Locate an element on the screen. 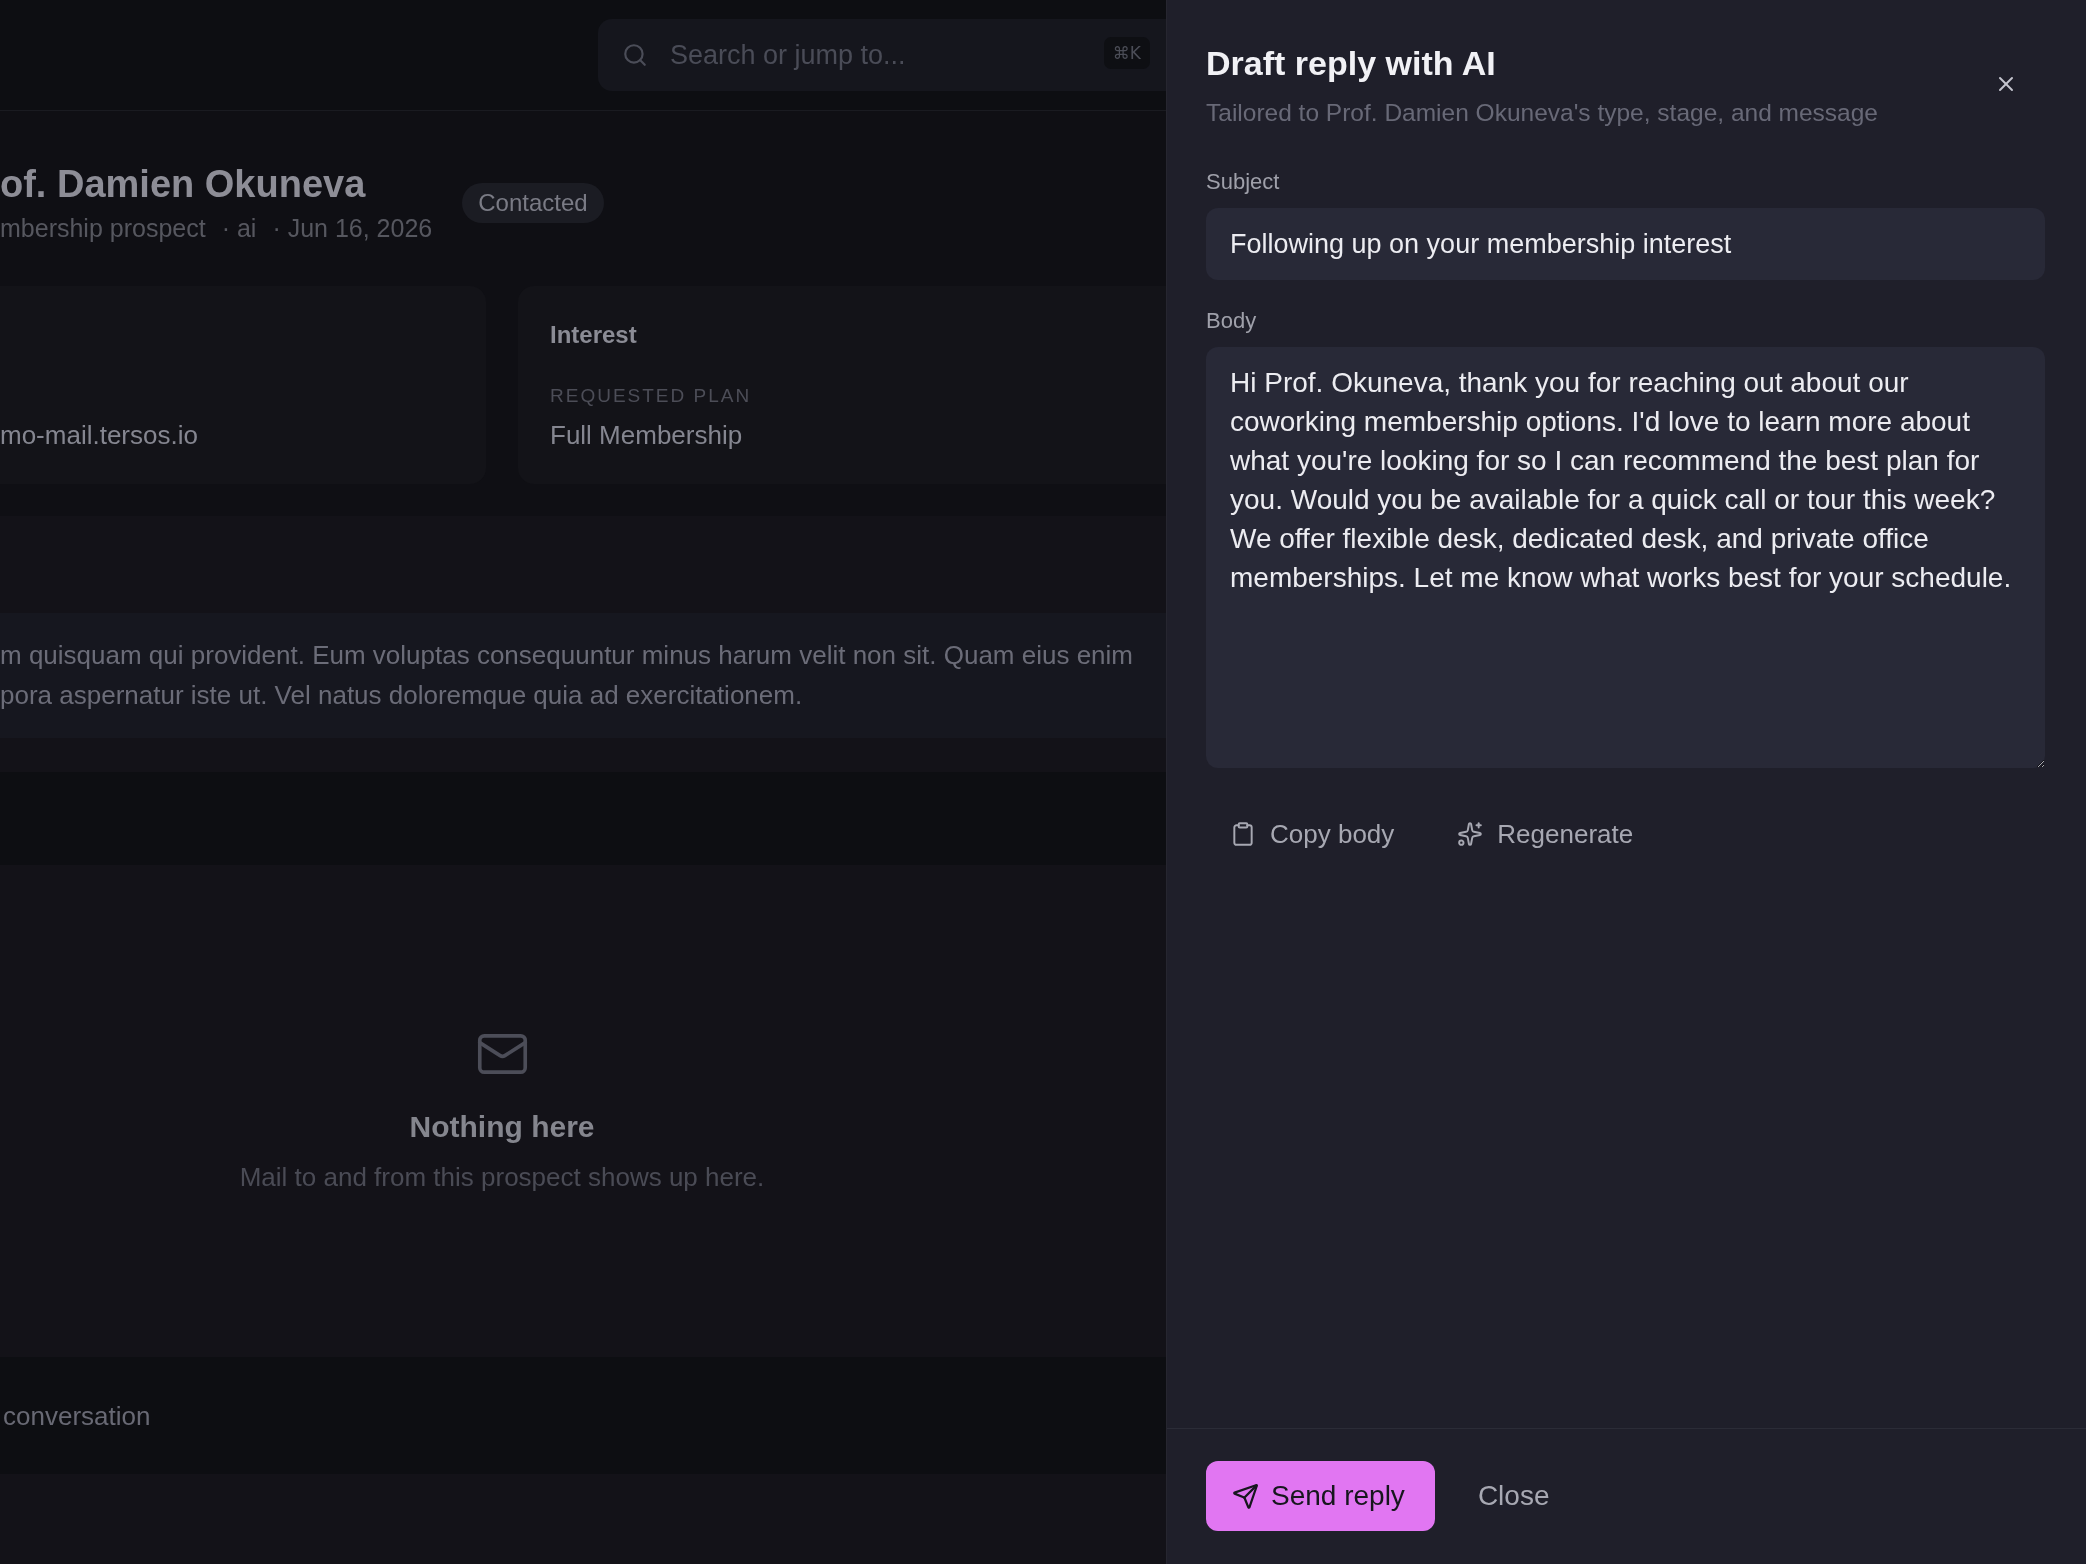 This screenshot has width=2086, height=1564. card-title: Interest is located at coordinates (593, 335).